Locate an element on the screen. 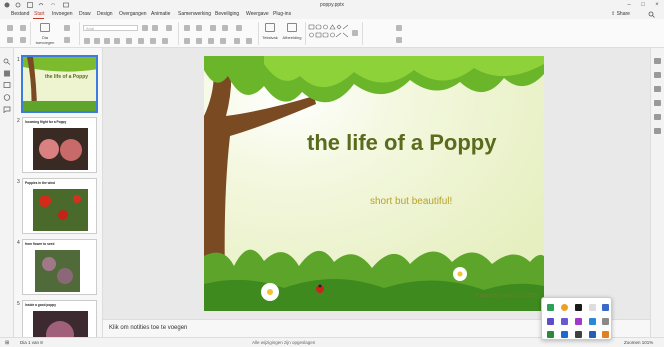  thumbnail-number: 3 is located at coordinates (18, 182).